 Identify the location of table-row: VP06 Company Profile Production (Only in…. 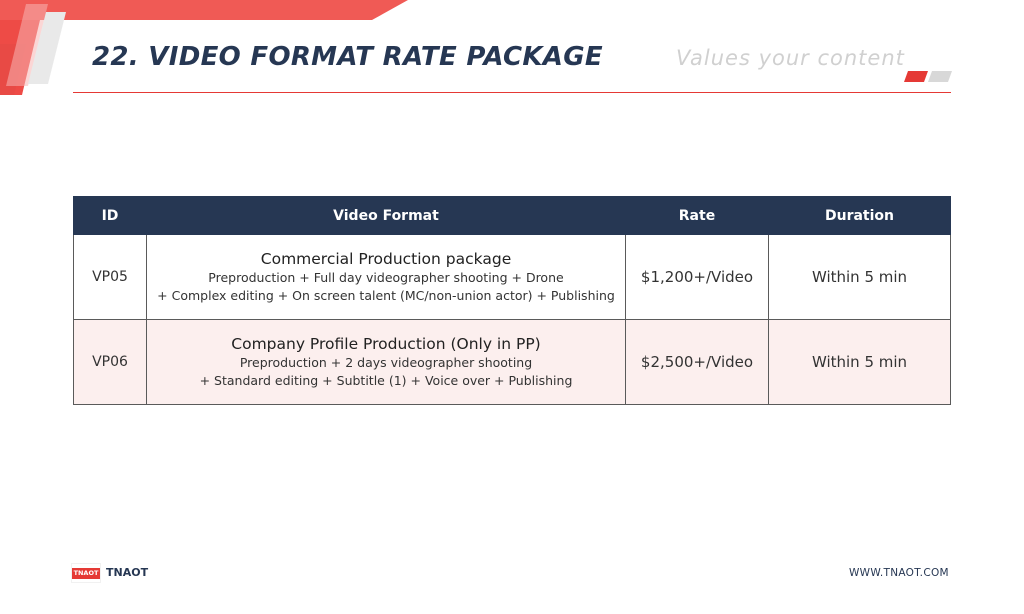
(512, 362).